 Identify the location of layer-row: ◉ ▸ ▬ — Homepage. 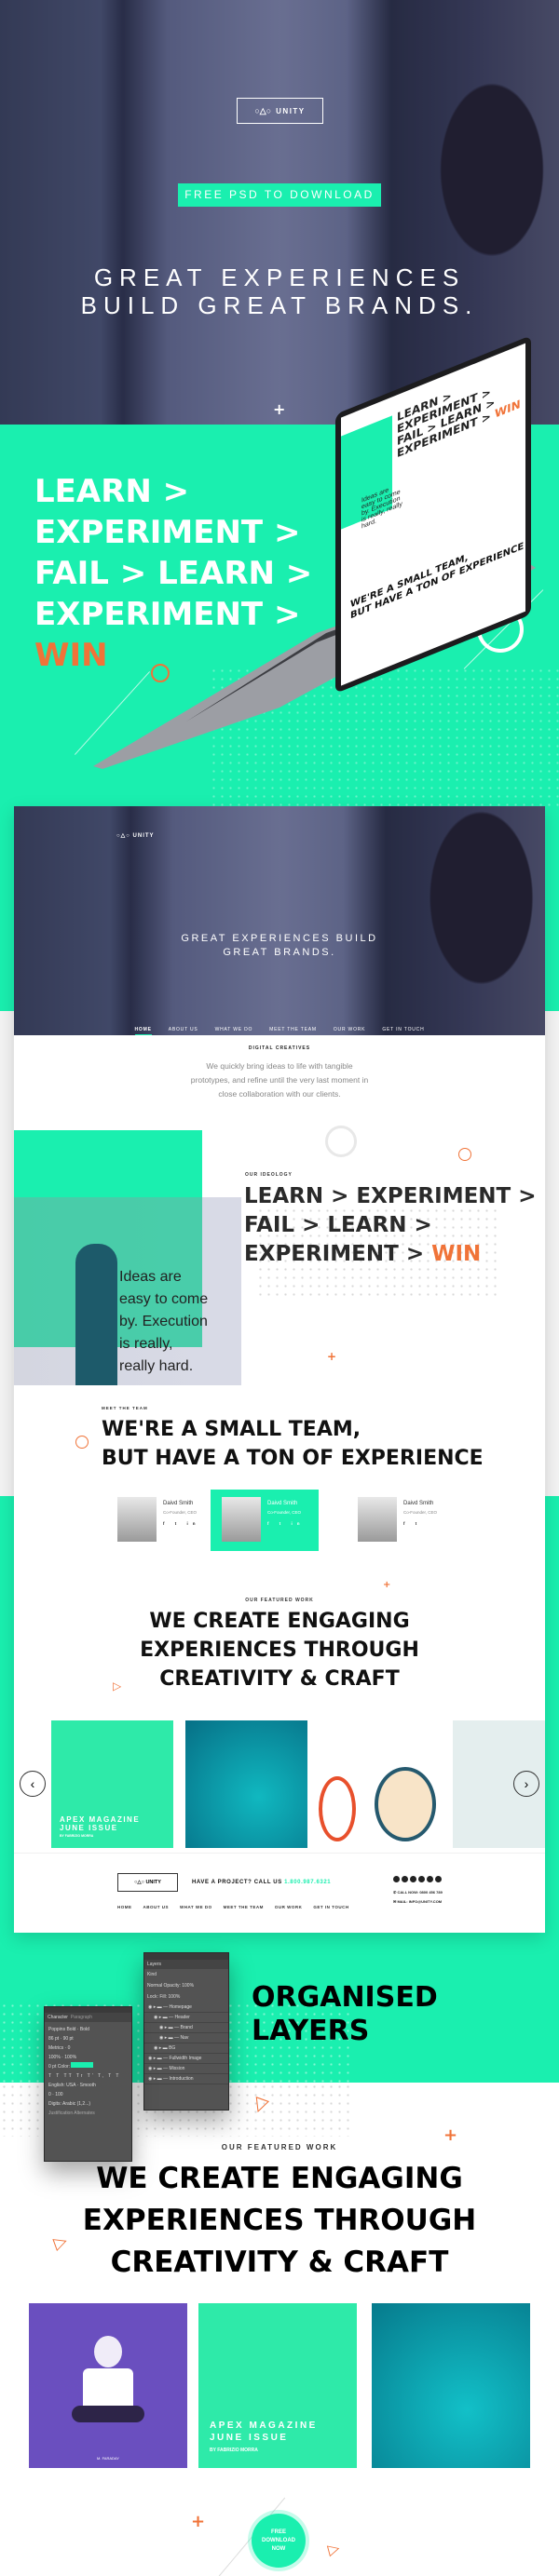
(186, 2008).